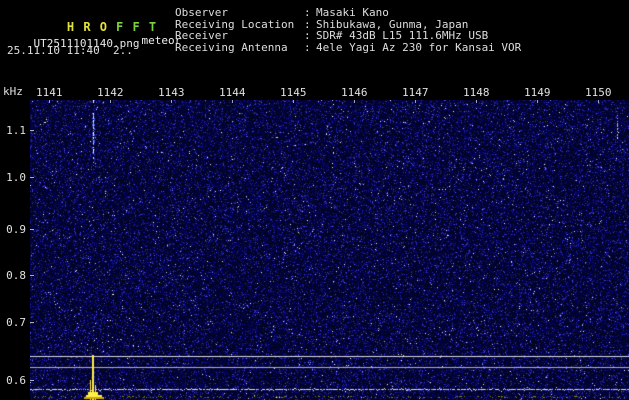 Image resolution: width=629 pixels, height=400 pixels. What do you see at coordinates (231, 47) in the screenshot?
I see `info-label: Receiving Antenna` at bounding box center [231, 47].